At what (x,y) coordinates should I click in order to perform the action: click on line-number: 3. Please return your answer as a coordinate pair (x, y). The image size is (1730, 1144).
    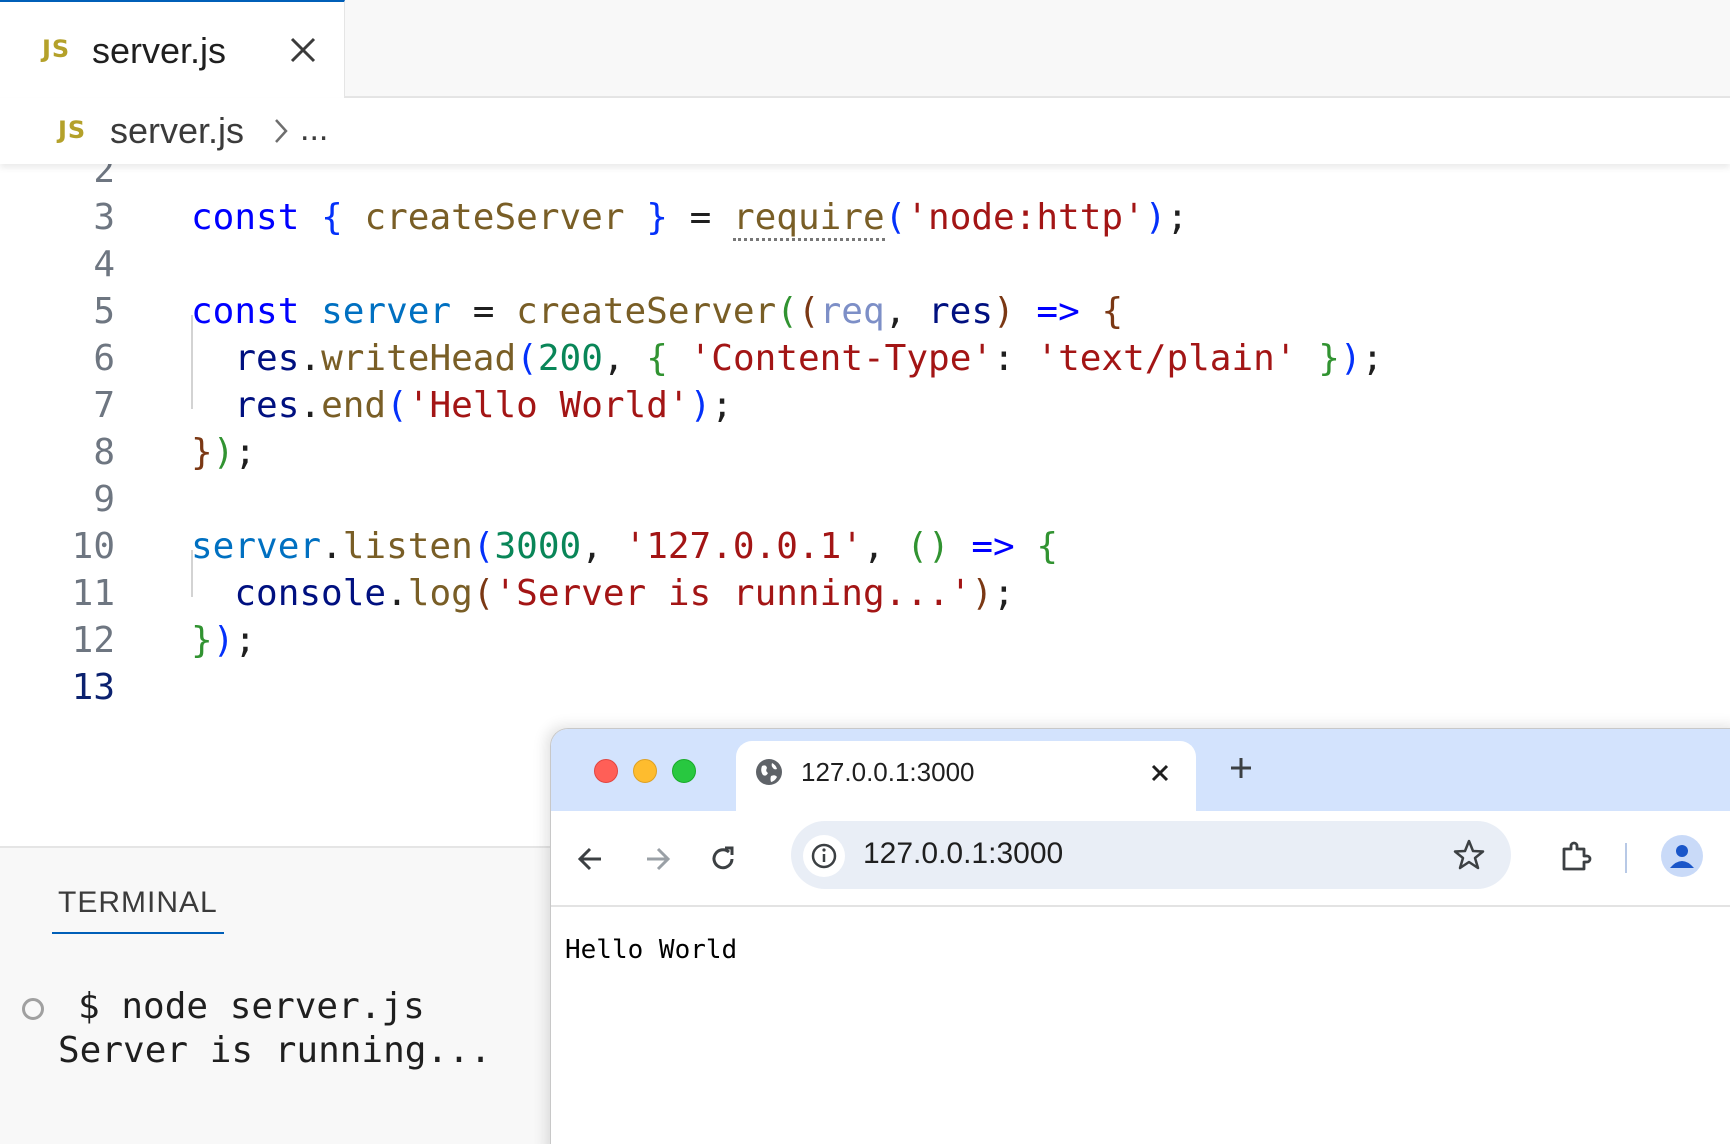
    Looking at the image, I should click on (104, 217).